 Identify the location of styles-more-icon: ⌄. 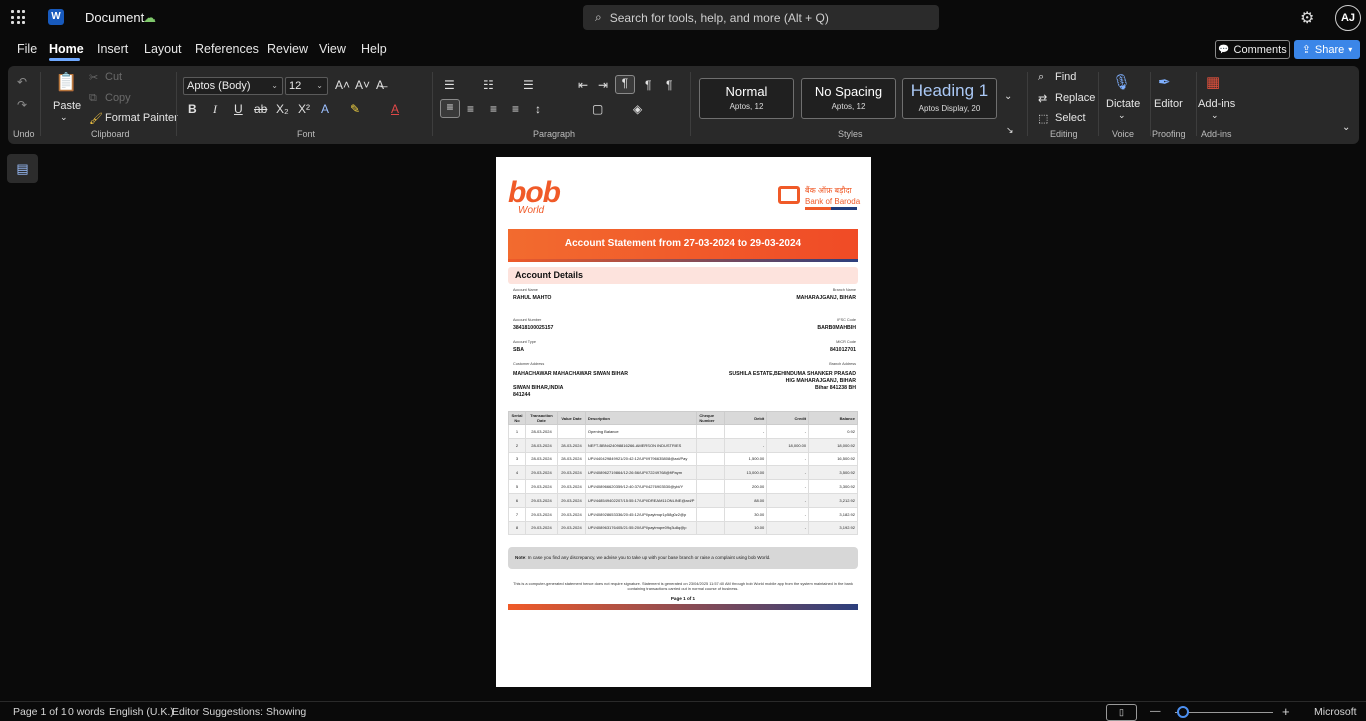
(1008, 96).